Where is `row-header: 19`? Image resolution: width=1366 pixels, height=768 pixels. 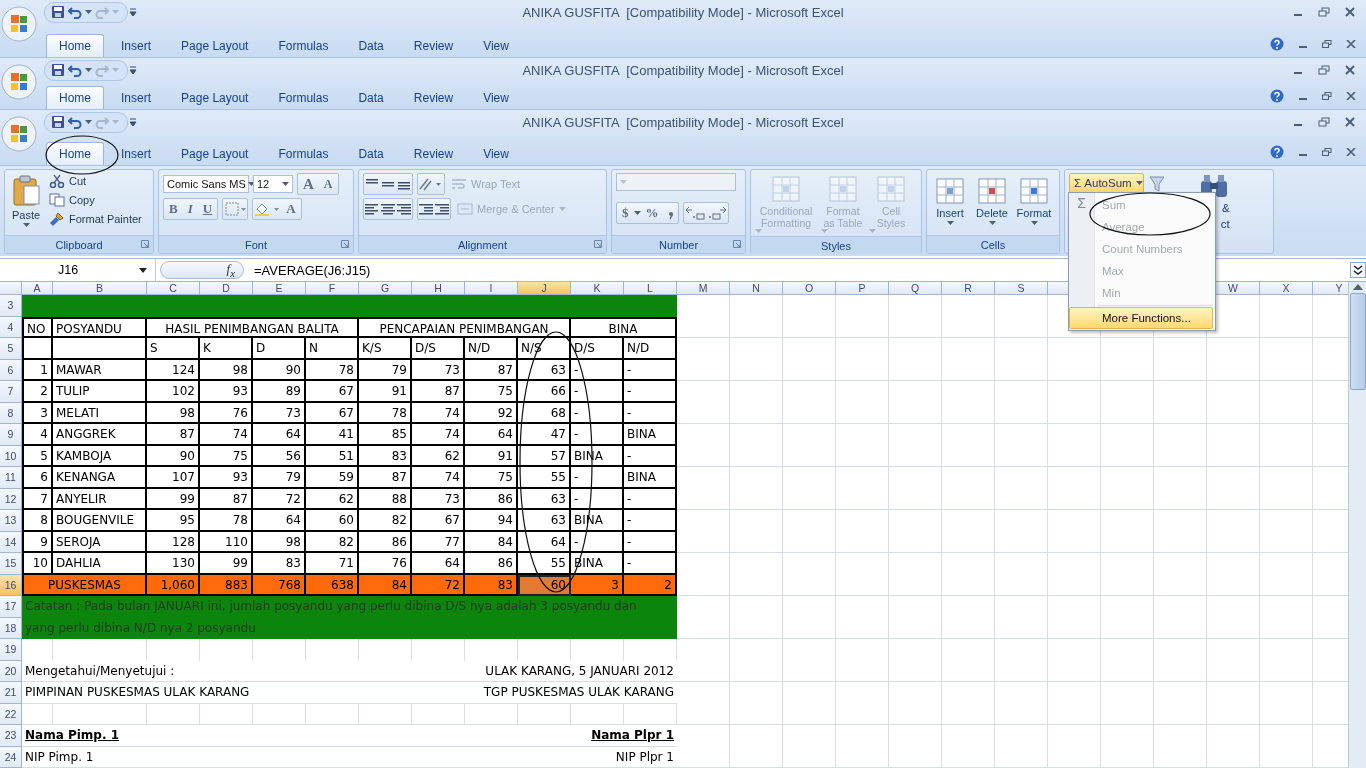
row-header: 19 is located at coordinates (11, 650).